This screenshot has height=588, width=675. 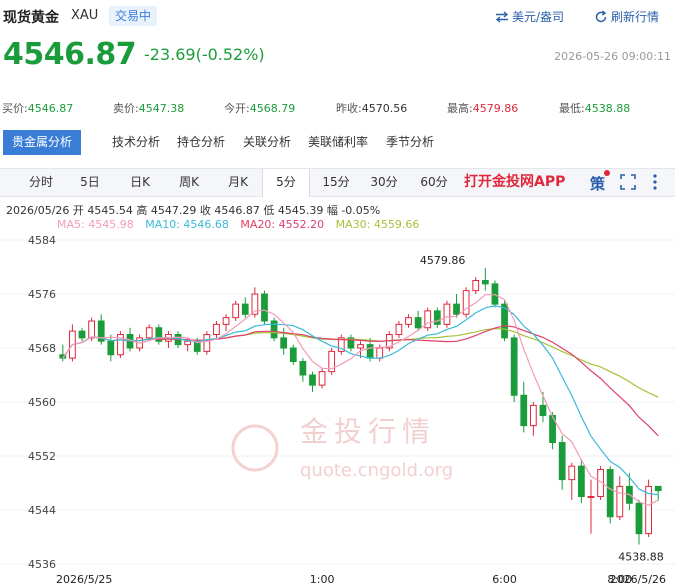 I want to click on low-label: 最低:, so click(x=572, y=108).